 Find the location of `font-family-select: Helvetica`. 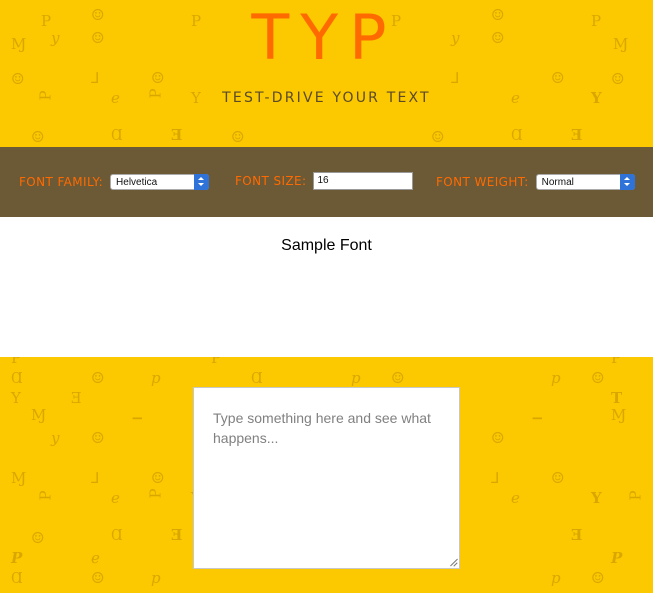

font-family-select: Helvetica is located at coordinates (160, 182).